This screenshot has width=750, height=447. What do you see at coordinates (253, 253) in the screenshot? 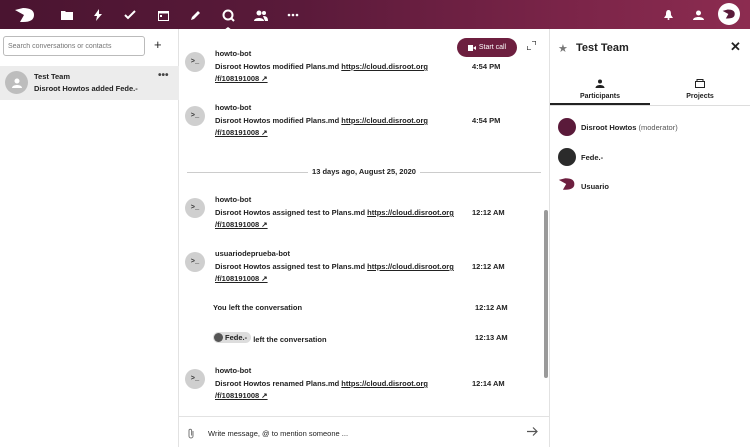
I see `message-author: usuariodeprueba-bot` at bounding box center [253, 253].